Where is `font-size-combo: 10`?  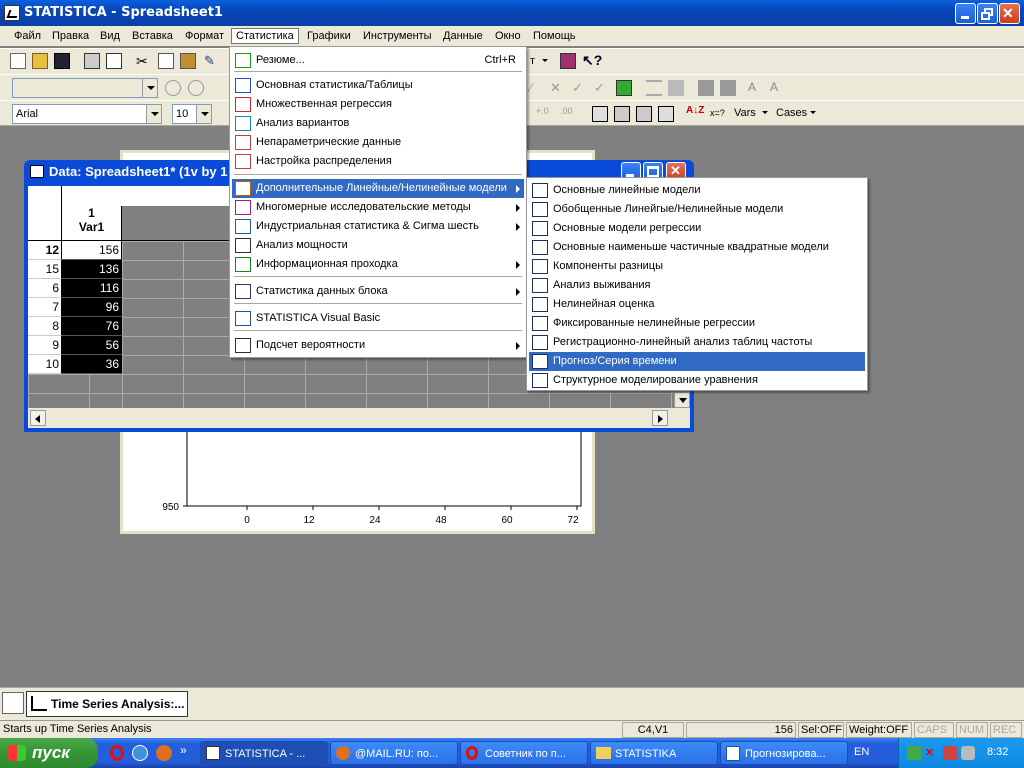 font-size-combo: 10 is located at coordinates (192, 114).